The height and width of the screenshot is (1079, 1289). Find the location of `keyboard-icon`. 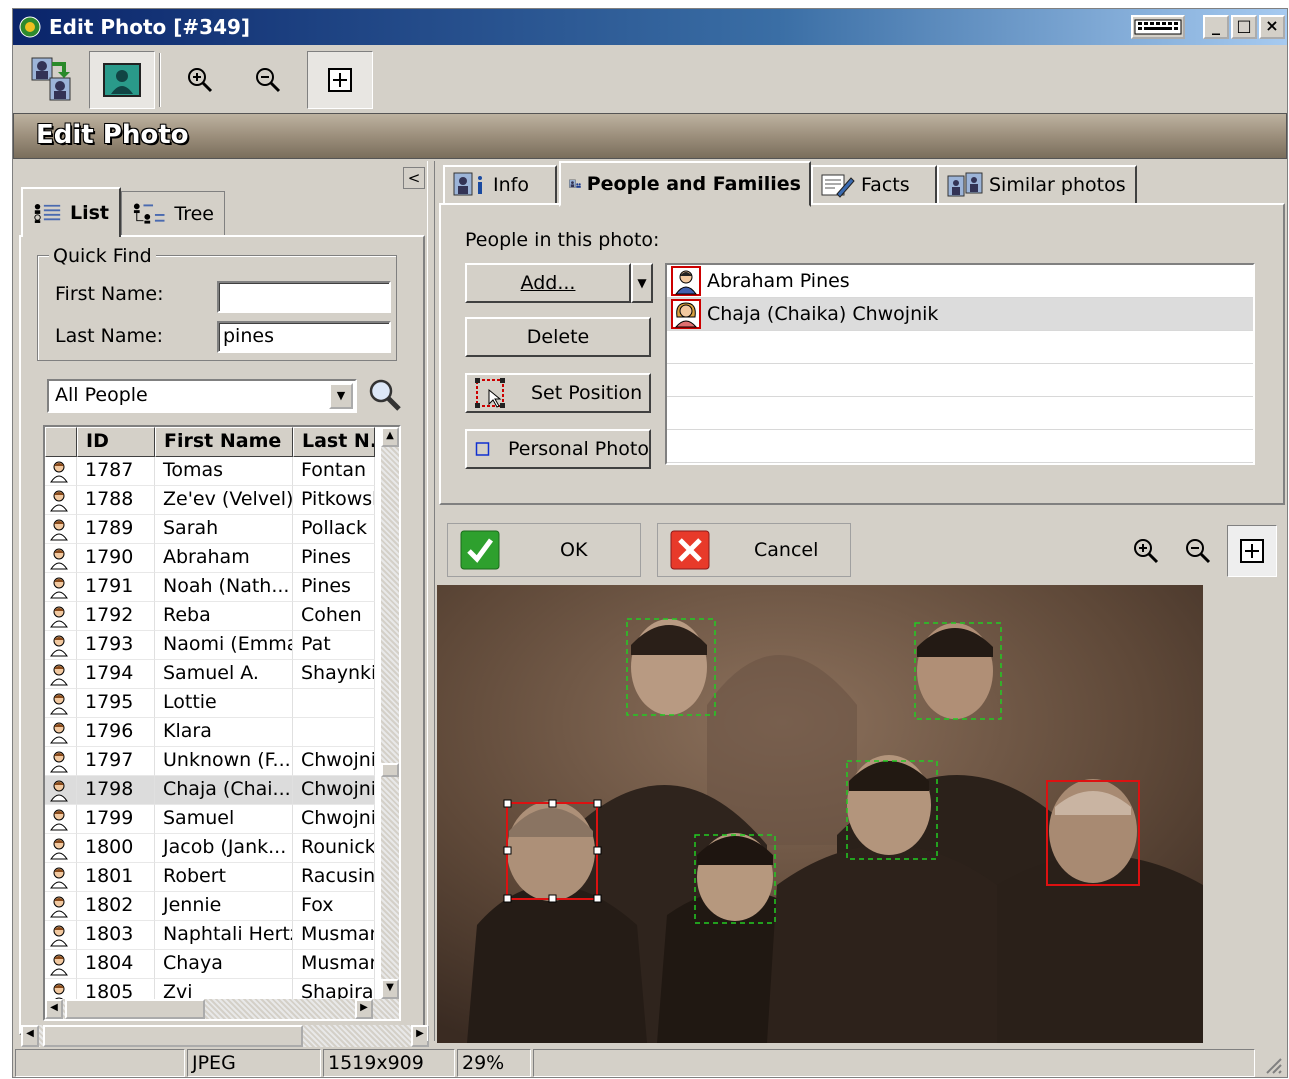

keyboard-icon is located at coordinates (1158, 27).